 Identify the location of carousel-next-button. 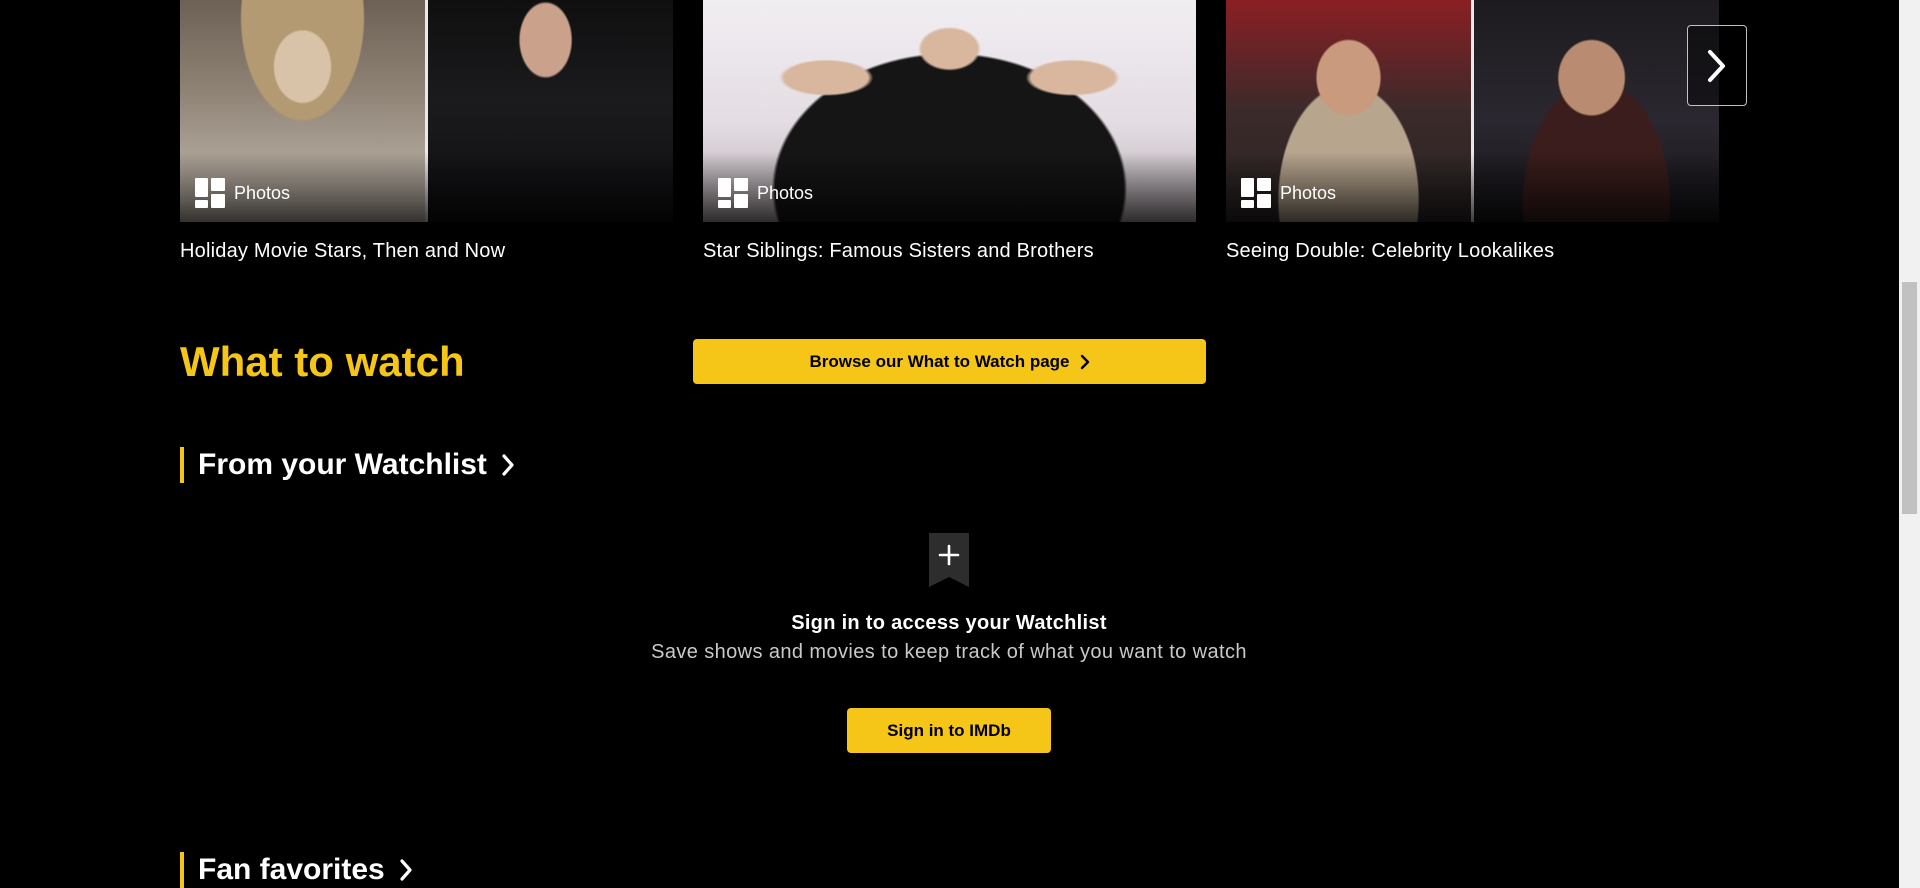
(1717, 65).